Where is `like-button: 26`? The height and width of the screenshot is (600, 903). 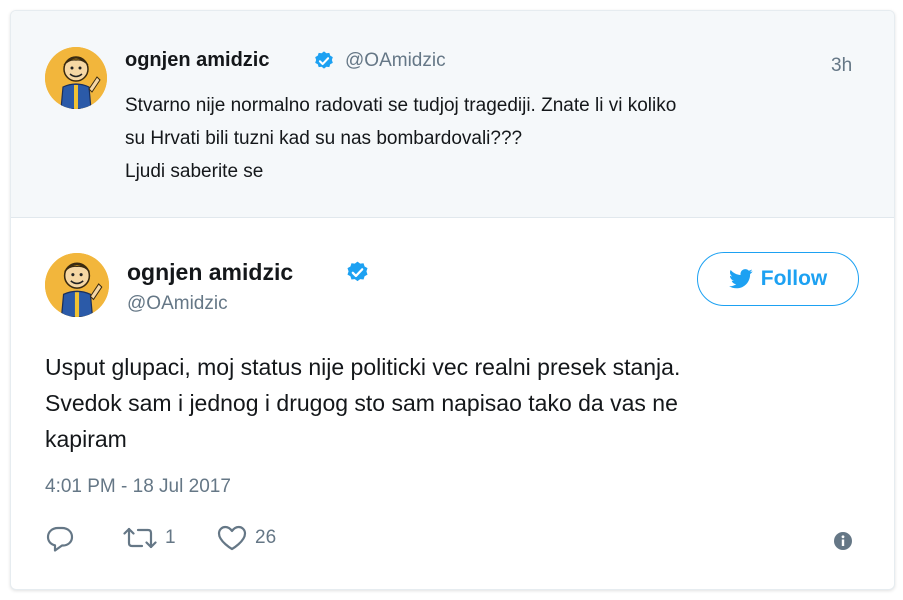
like-button: 26 is located at coordinates (246, 538).